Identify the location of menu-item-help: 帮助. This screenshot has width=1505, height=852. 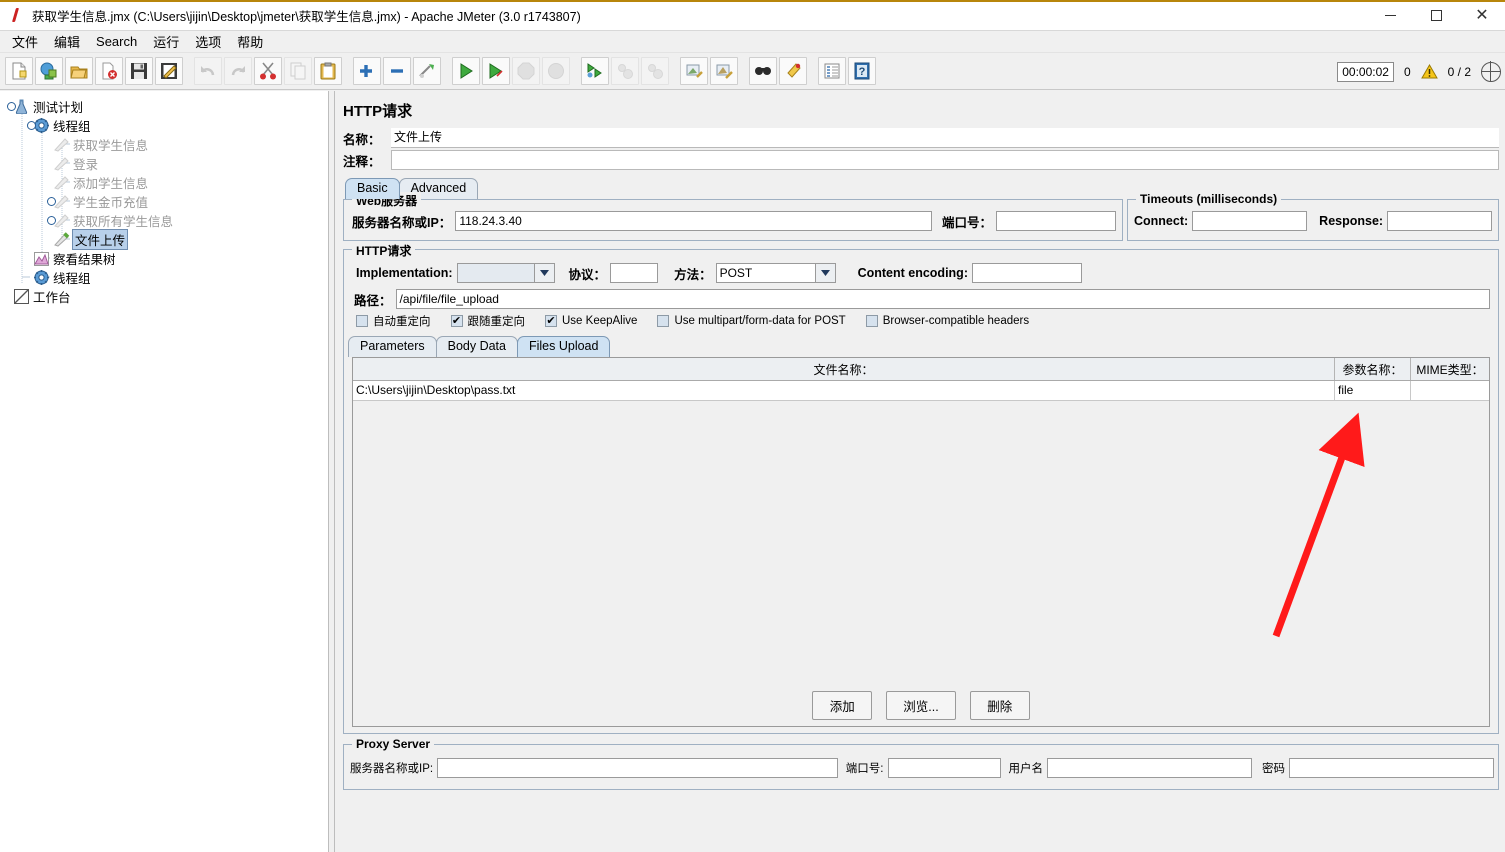
(250, 41).